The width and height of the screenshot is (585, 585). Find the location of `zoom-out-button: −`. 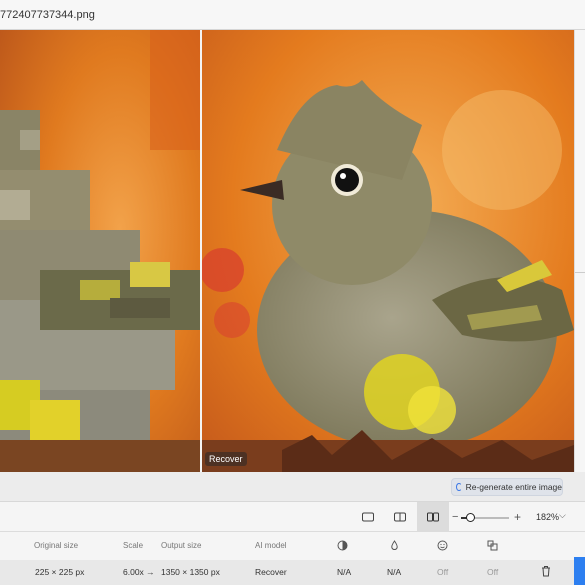

zoom-out-button: − is located at coordinates (455, 517).